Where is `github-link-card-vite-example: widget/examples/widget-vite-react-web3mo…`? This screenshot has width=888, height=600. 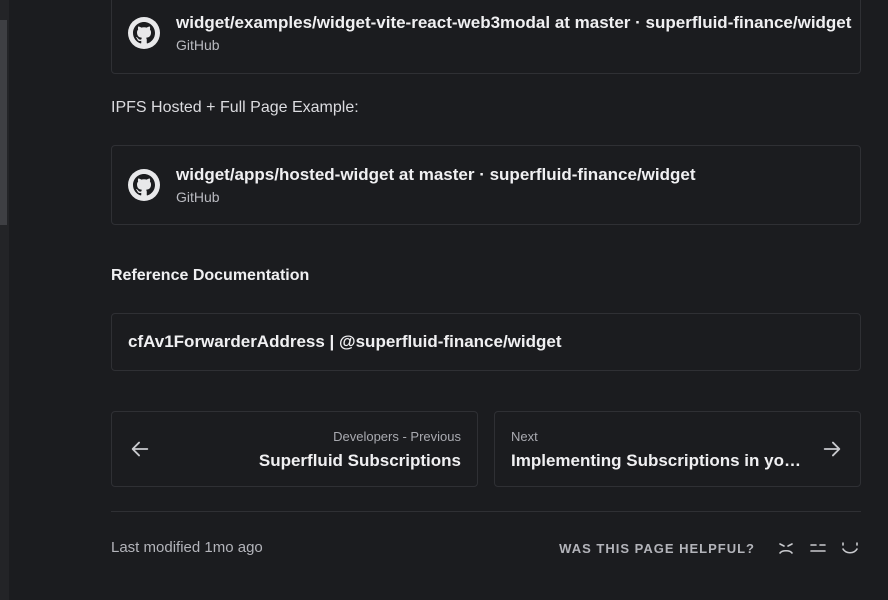
github-link-card-vite-example: widget/examples/widget-vite-react-web3mo… is located at coordinates (486, 37).